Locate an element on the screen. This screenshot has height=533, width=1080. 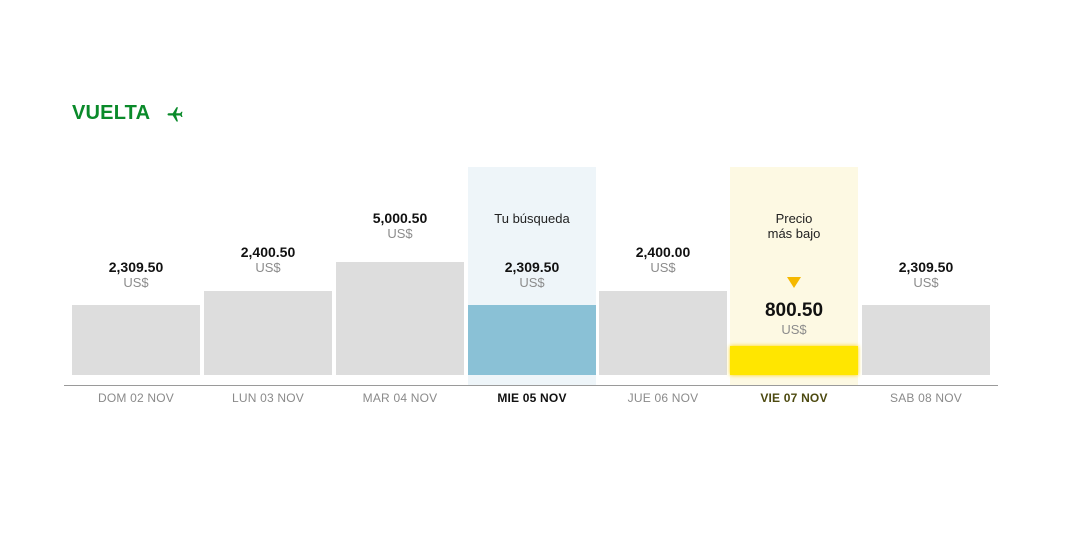
lowest-note-line1: Precio is located at coordinates (794, 218).